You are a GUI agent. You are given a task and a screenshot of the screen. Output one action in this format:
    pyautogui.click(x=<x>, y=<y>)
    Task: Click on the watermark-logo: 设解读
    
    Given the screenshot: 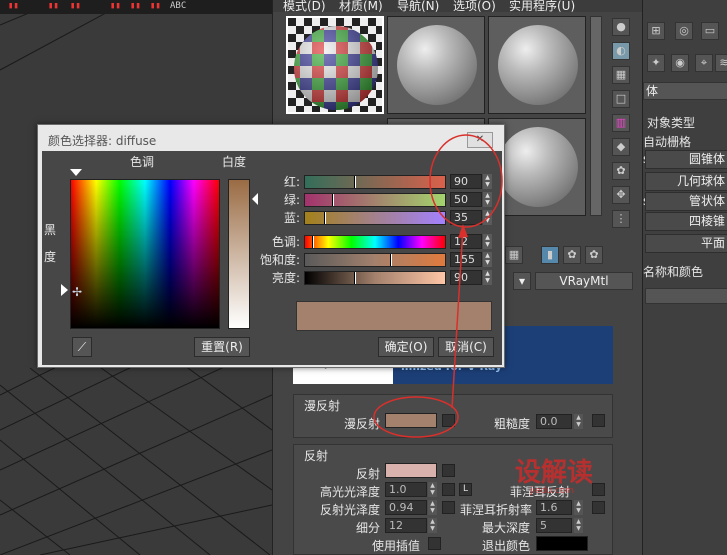 What is the action you would take?
    pyautogui.click(x=554, y=473)
    